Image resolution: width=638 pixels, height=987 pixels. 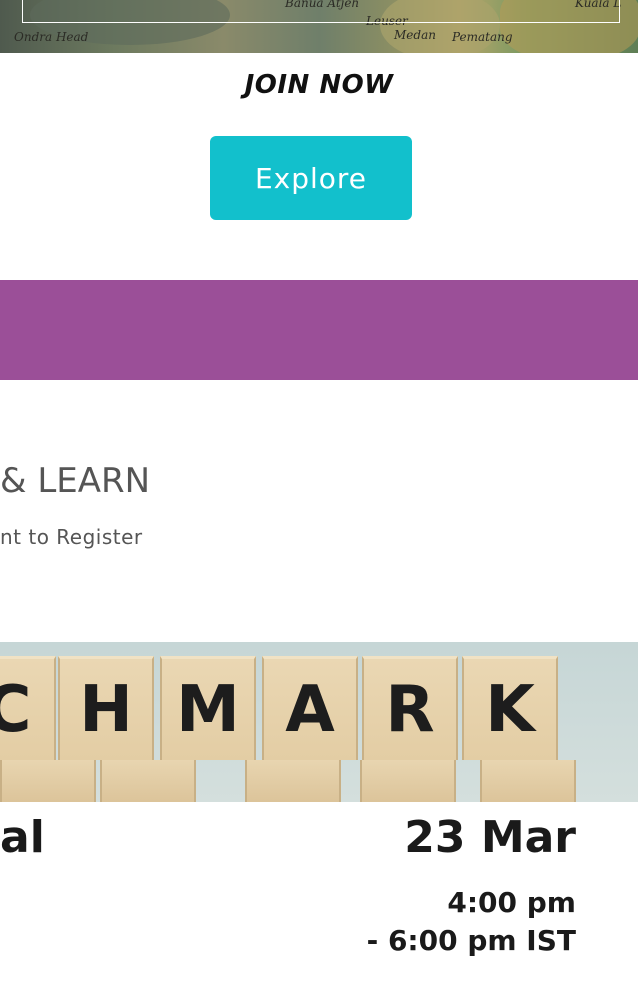 What do you see at coordinates (510, 708) in the screenshot?
I see `letter-block: K` at bounding box center [510, 708].